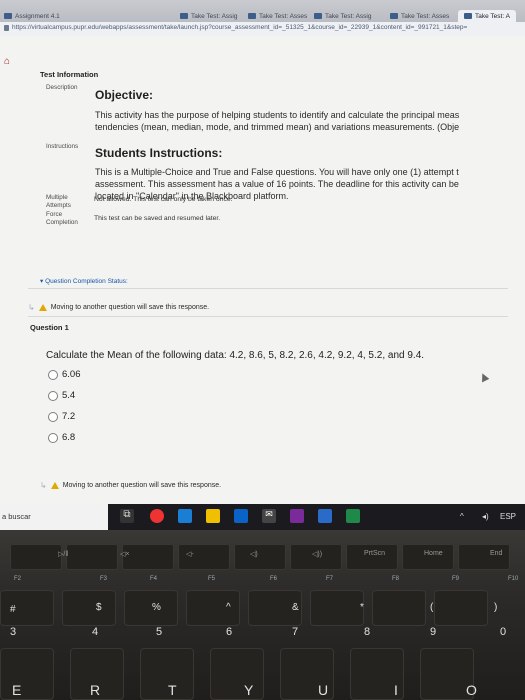  Describe the element at coordinates (68, 395) in the screenshot. I see `answer-option-label: 5.4` at that location.